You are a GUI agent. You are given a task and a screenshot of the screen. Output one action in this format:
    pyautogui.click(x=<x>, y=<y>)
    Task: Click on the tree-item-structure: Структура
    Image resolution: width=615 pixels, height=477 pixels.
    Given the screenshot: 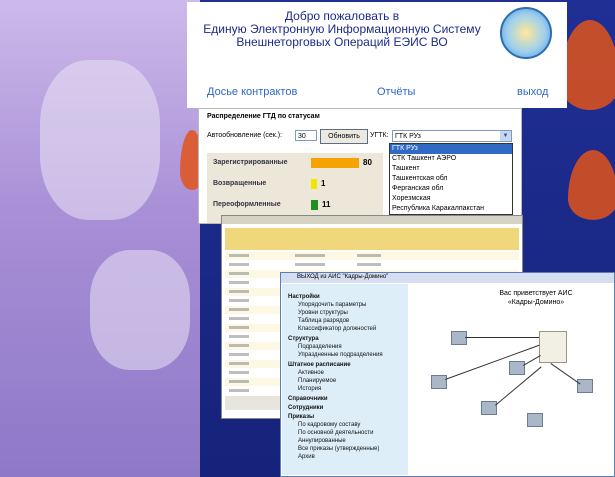 What is the action you would take?
    pyautogui.click(x=303, y=339)
    